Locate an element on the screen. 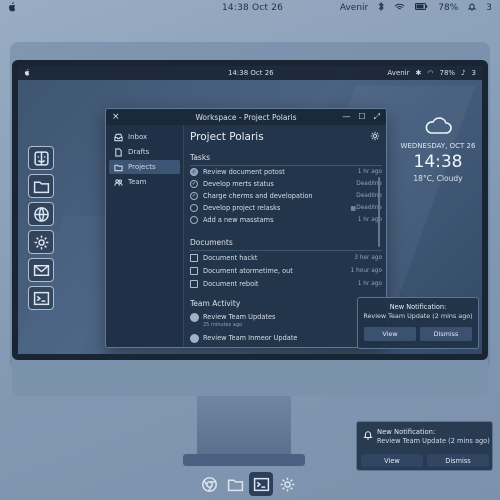 The width and height of the screenshot is (500, 500). monitor-stand is located at coordinates (244, 425).